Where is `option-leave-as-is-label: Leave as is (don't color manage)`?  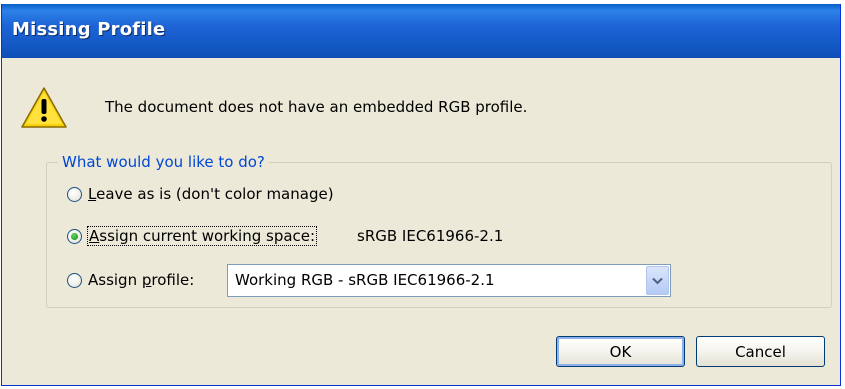 option-leave-as-is-label: Leave as is (don't color manage) is located at coordinates (211, 194).